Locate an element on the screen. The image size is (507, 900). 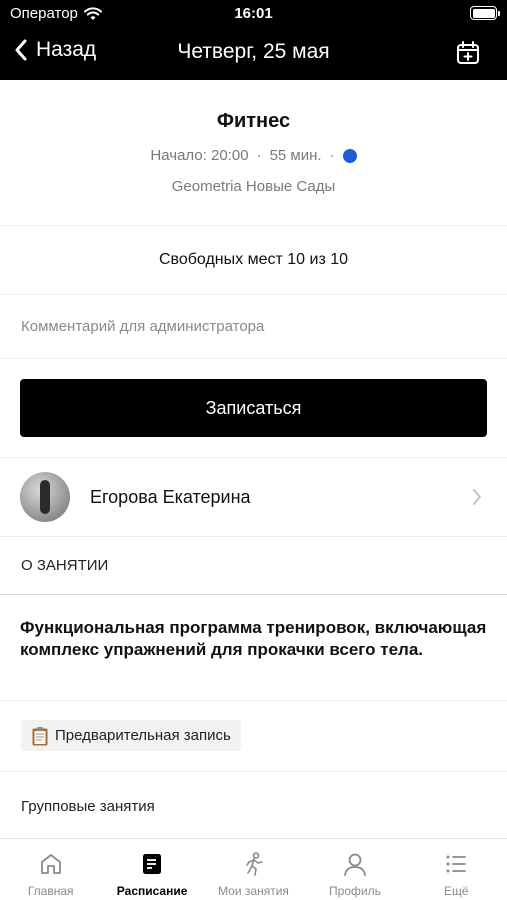
tab-more: Ещё is located at coordinates (456, 869).